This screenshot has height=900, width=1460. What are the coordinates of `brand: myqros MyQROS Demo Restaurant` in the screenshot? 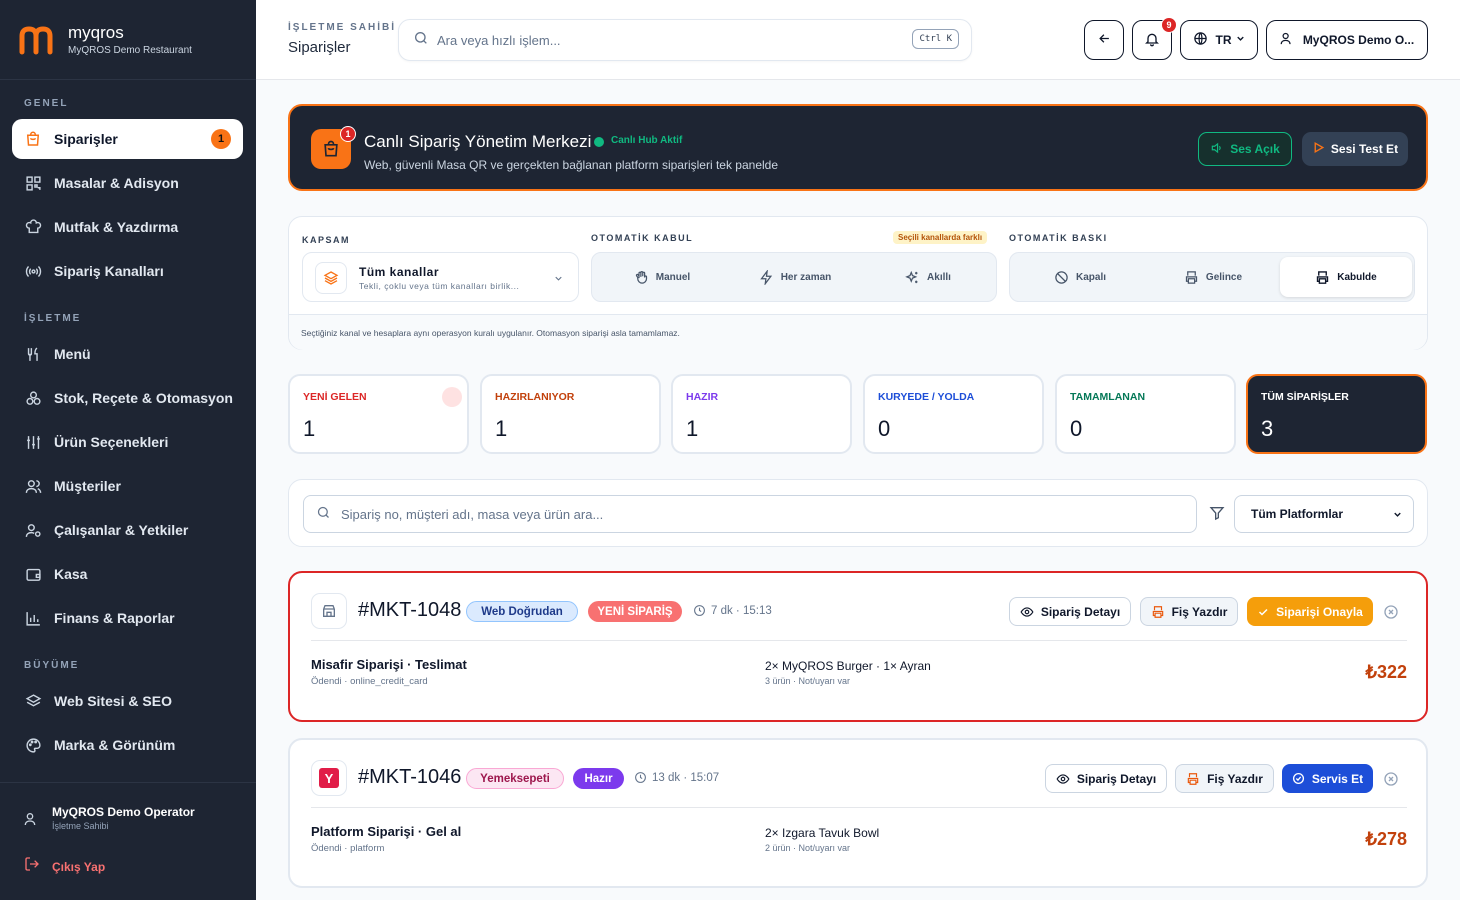 It's located at (128, 40).